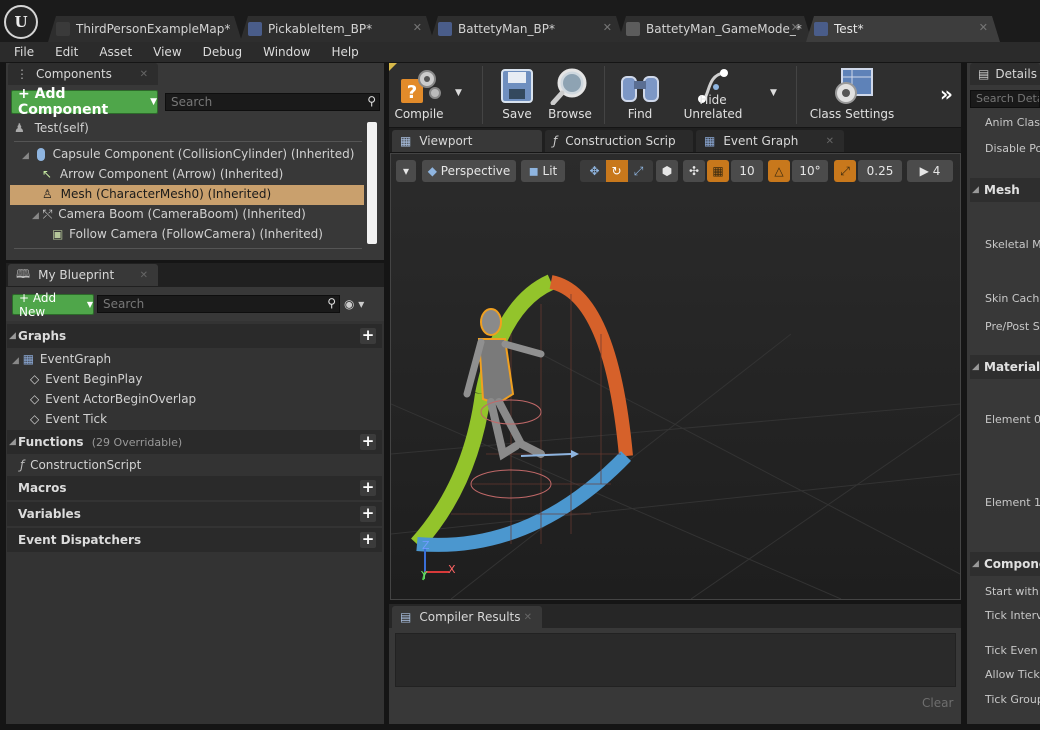 The image size is (1040, 730). Describe the element at coordinates (1012, 502) in the screenshot. I see `detail-row-label: Element 1` at that location.